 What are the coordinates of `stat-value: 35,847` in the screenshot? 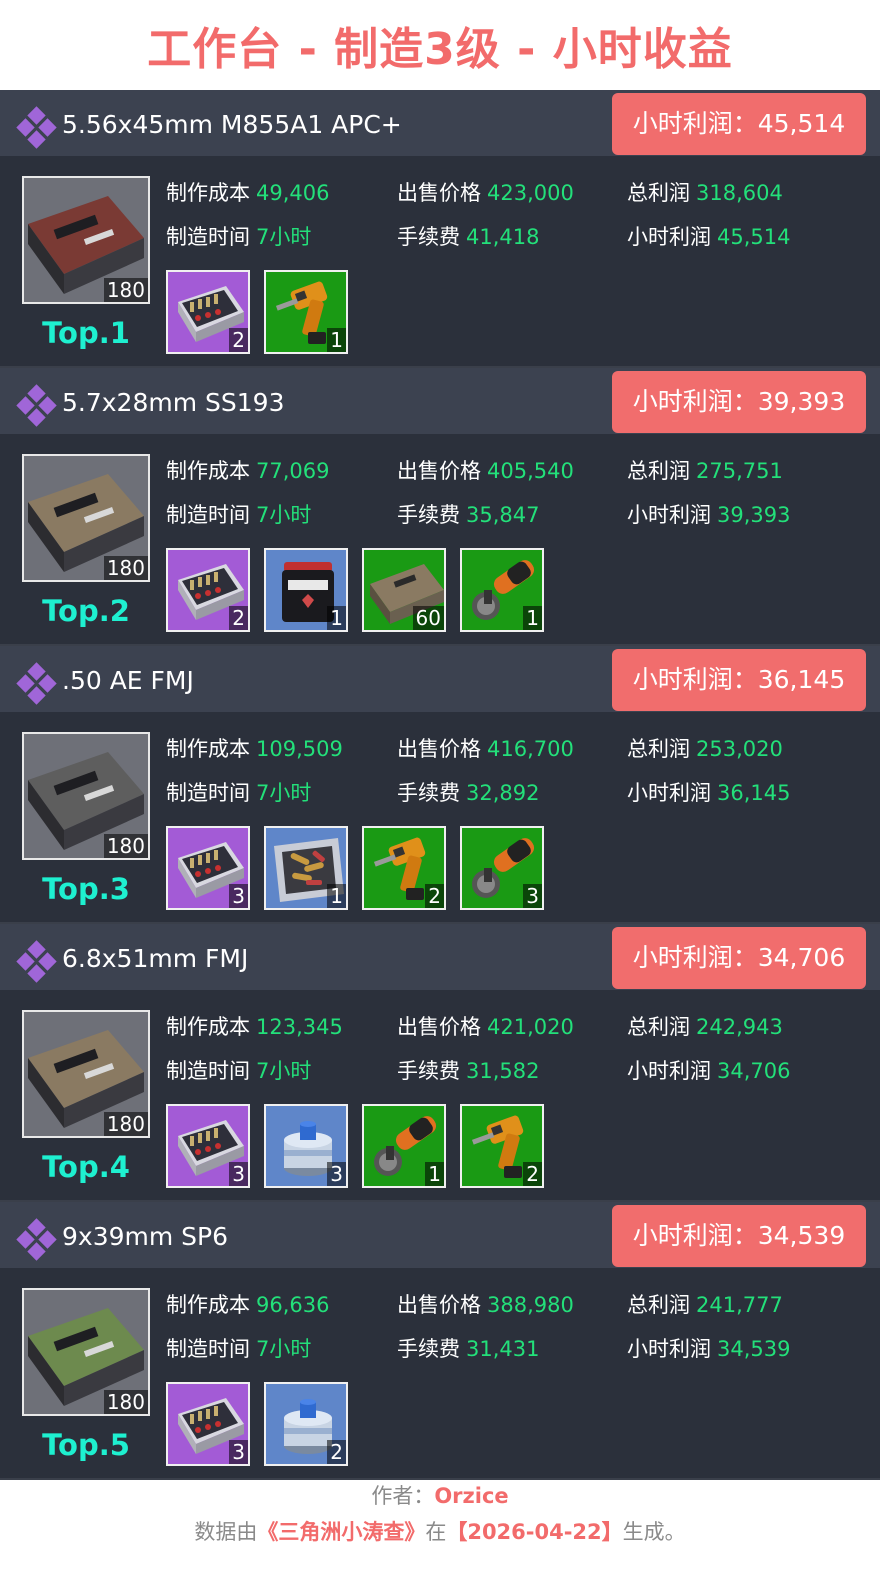 It's located at (503, 515).